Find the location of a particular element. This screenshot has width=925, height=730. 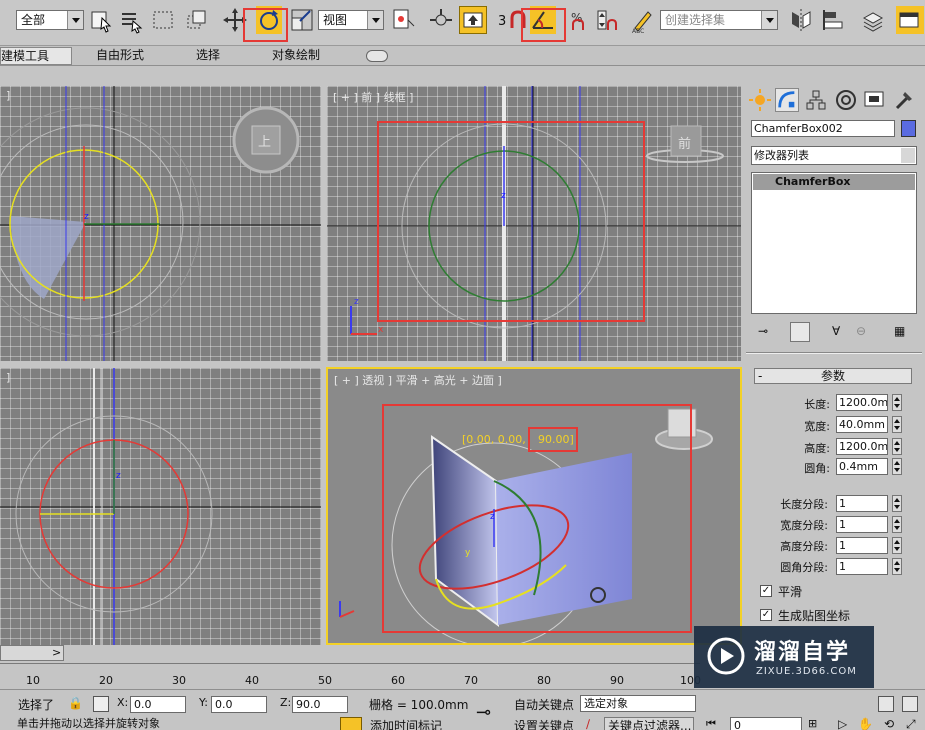

y-coord-input: 0.0 is located at coordinates (239, 704).